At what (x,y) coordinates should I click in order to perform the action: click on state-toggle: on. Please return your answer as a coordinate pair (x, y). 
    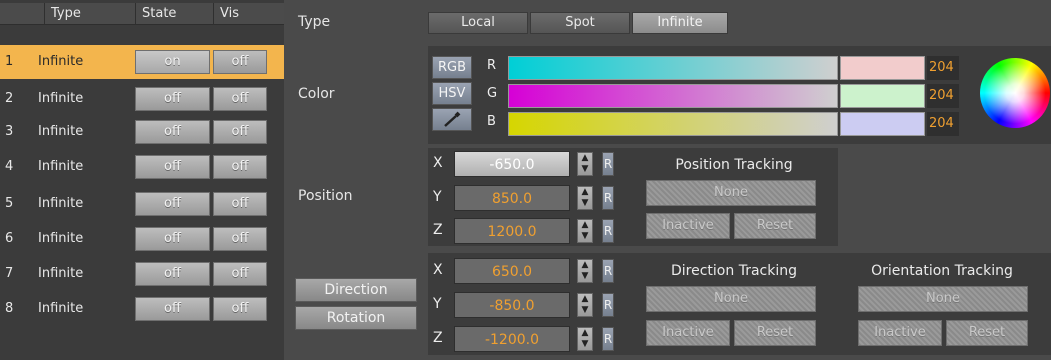
    Looking at the image, I should click on (172, 62).